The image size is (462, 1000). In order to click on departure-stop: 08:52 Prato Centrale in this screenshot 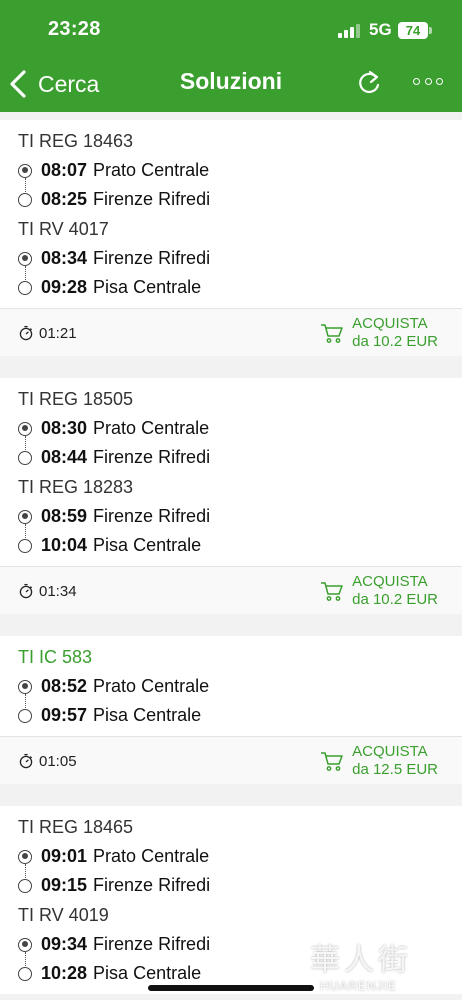, I will do `click(231, 690)`.